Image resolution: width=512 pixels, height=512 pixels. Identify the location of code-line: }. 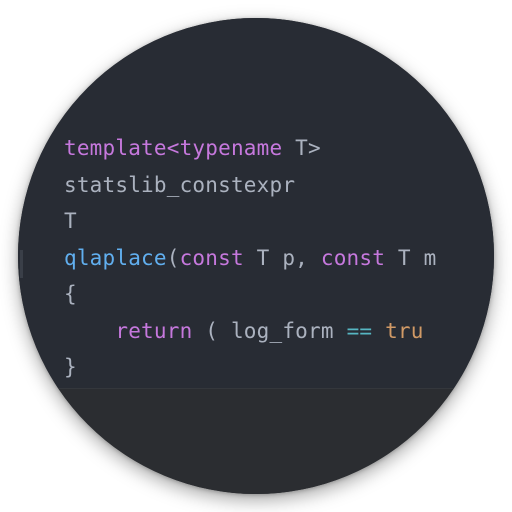
(250, 367).